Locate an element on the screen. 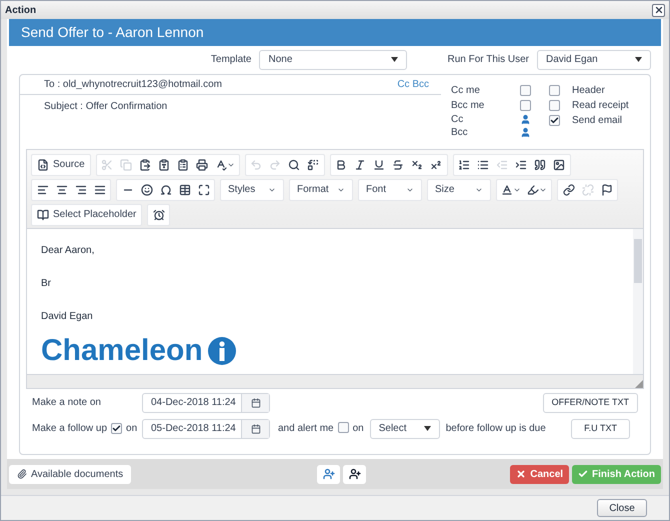 Image resolution: width=670 pixels, height=521 pixels. due-label: before follow up is due is located at coordinates (496, 429).